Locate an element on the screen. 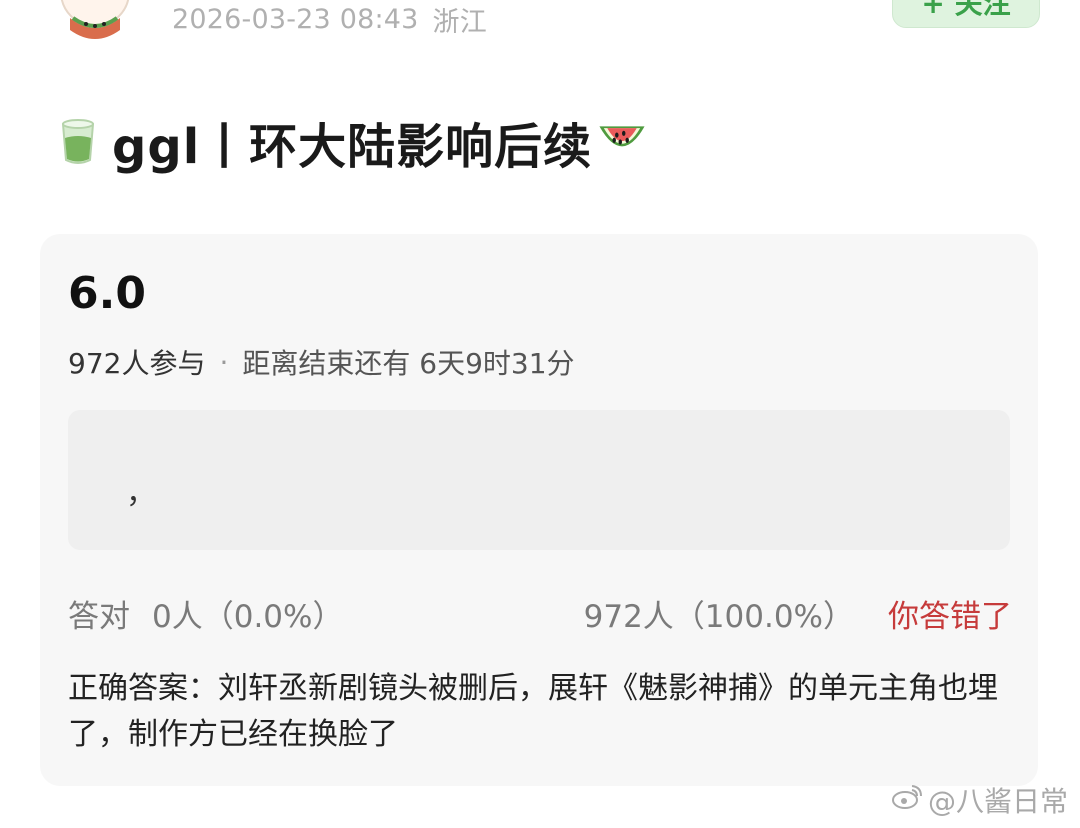 This screenshot has height=828, width=1080. quiz-score: 6.0 is located at coordinates (107, 293).